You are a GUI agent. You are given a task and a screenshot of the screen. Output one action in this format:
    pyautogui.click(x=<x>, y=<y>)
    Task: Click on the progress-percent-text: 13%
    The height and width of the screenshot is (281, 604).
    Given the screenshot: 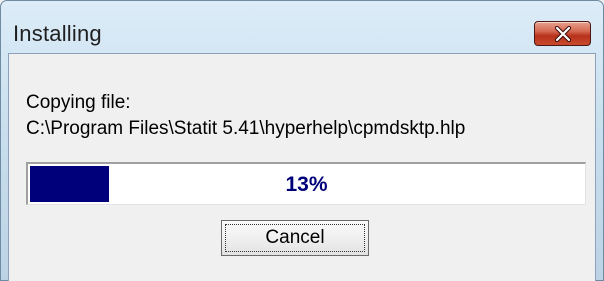 What is the action you would take?
    pyautogui.click(x=306, y=184)
    